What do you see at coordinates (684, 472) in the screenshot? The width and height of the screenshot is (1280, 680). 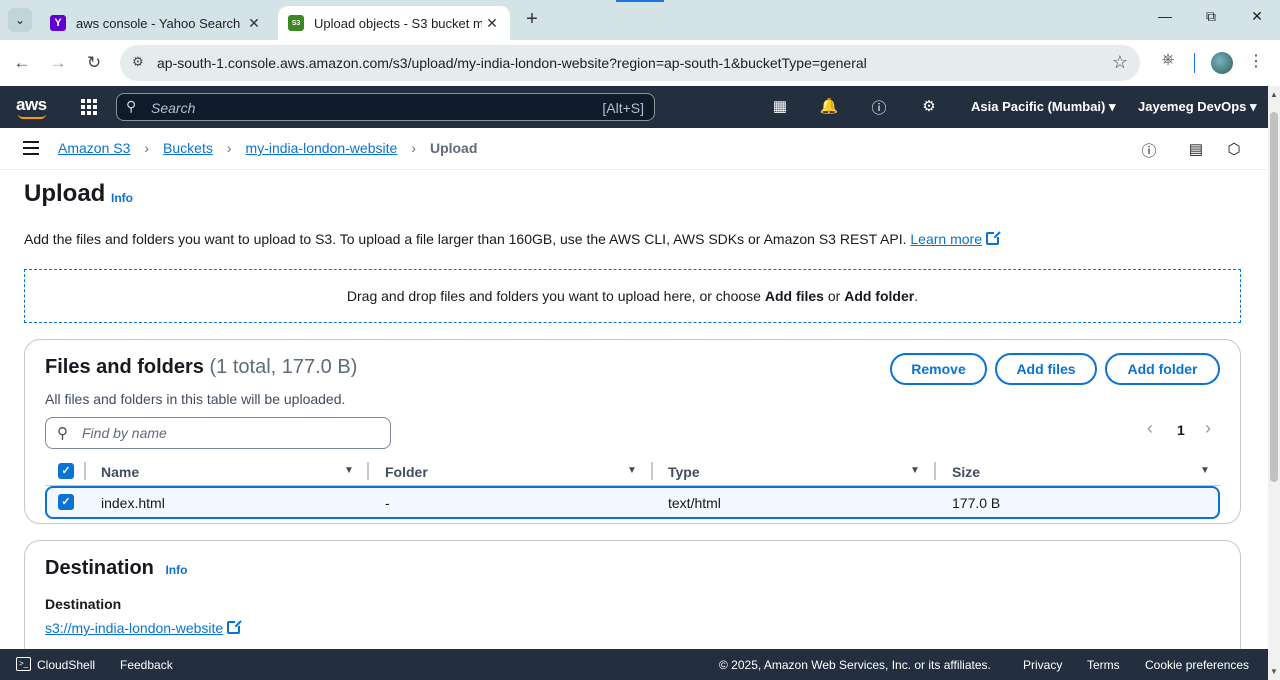 I see `column-type: Type` at bounding box center [684, 472].